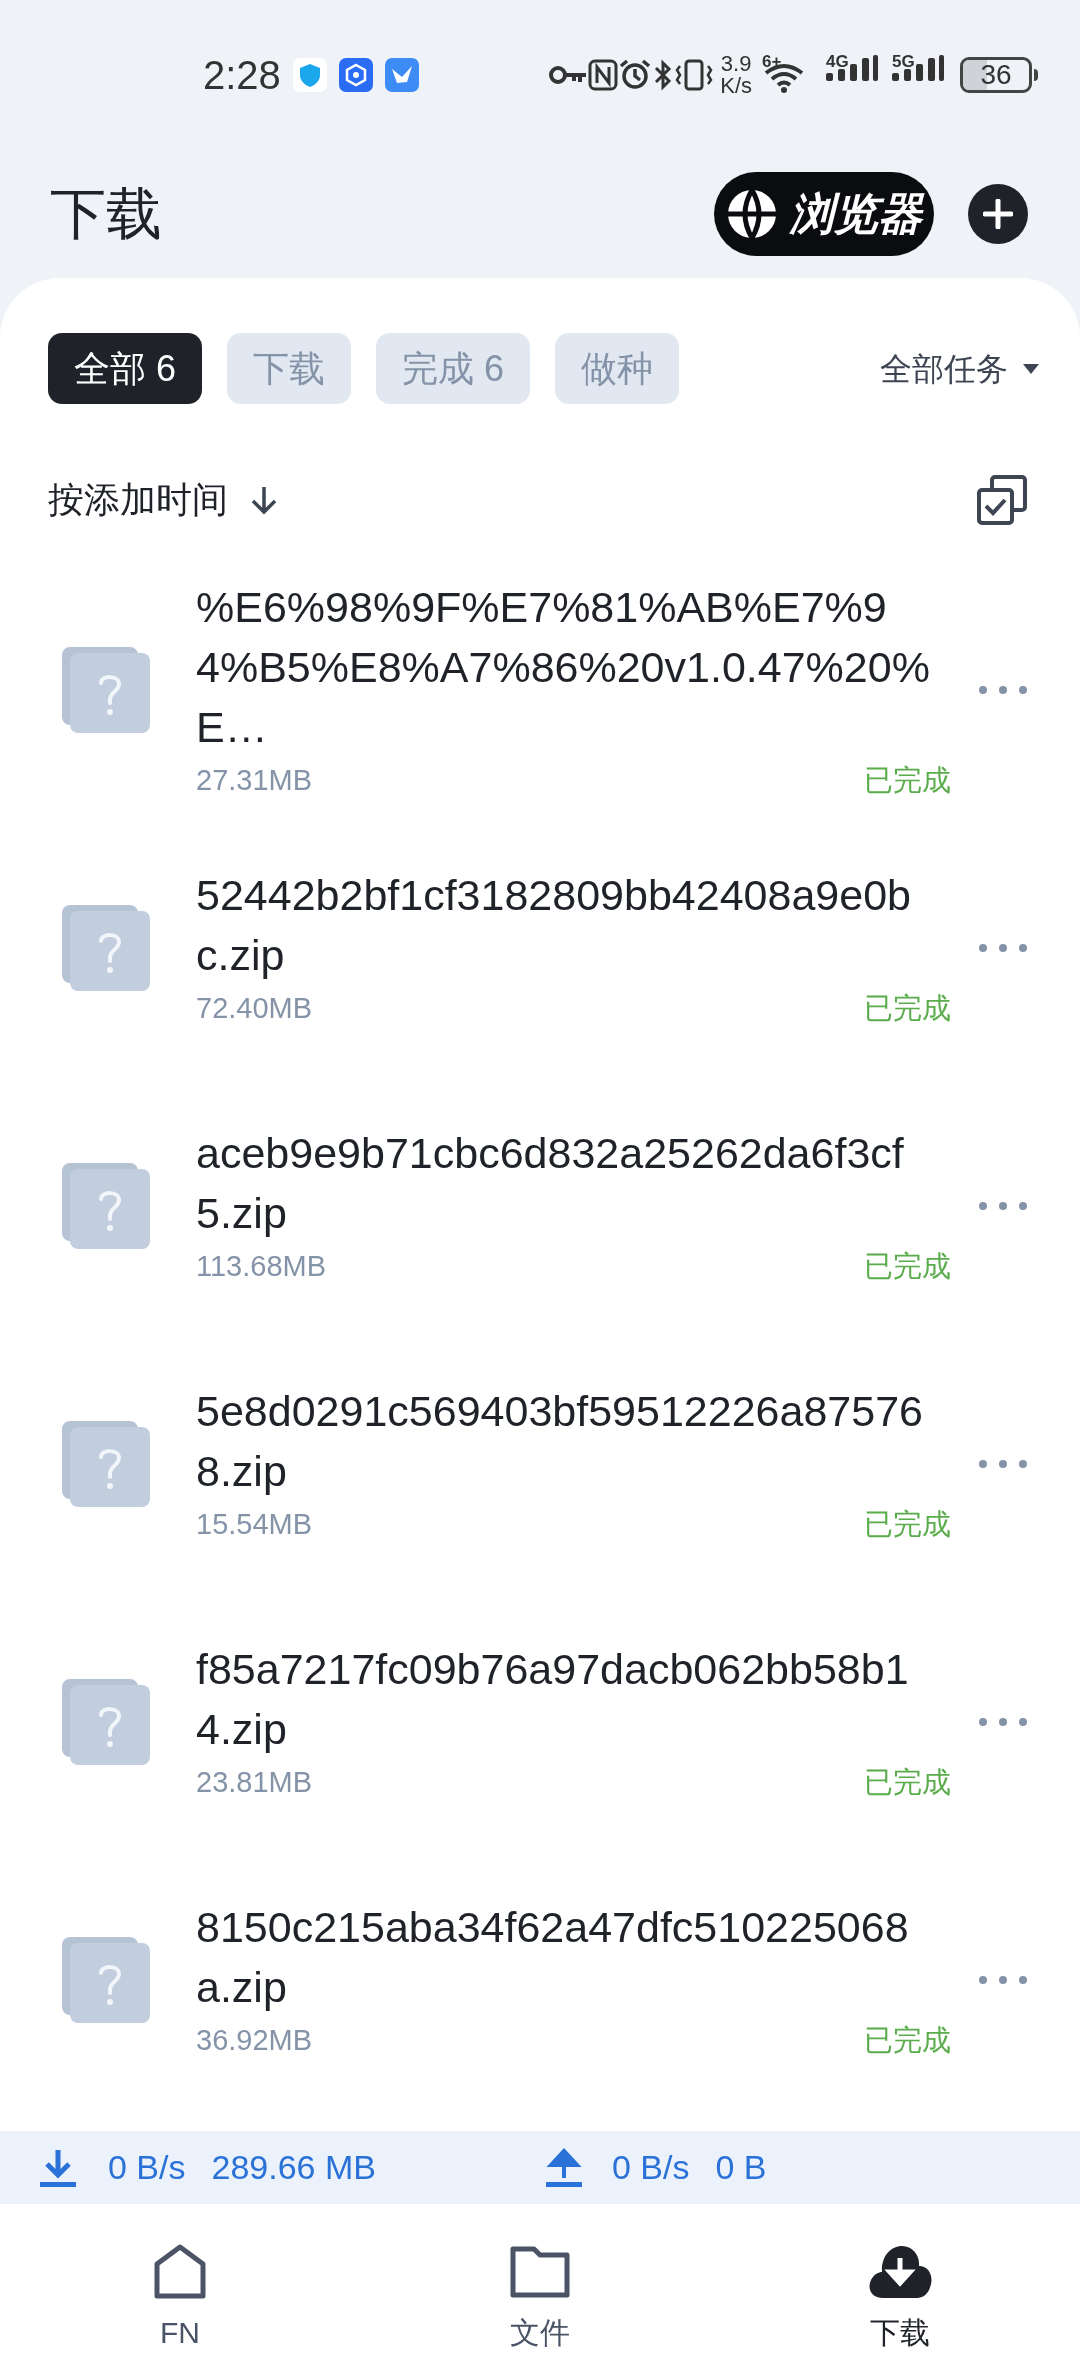  Describe the element at coordinates (540, 2272) in the screenshot. I see `folder-icon` at that location.